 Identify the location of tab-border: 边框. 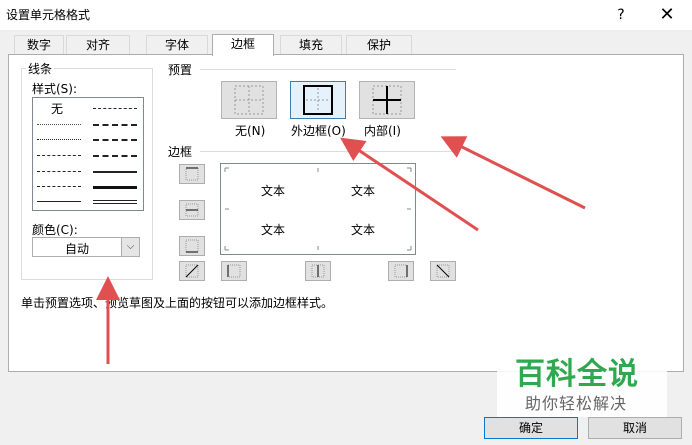
(243, 45).